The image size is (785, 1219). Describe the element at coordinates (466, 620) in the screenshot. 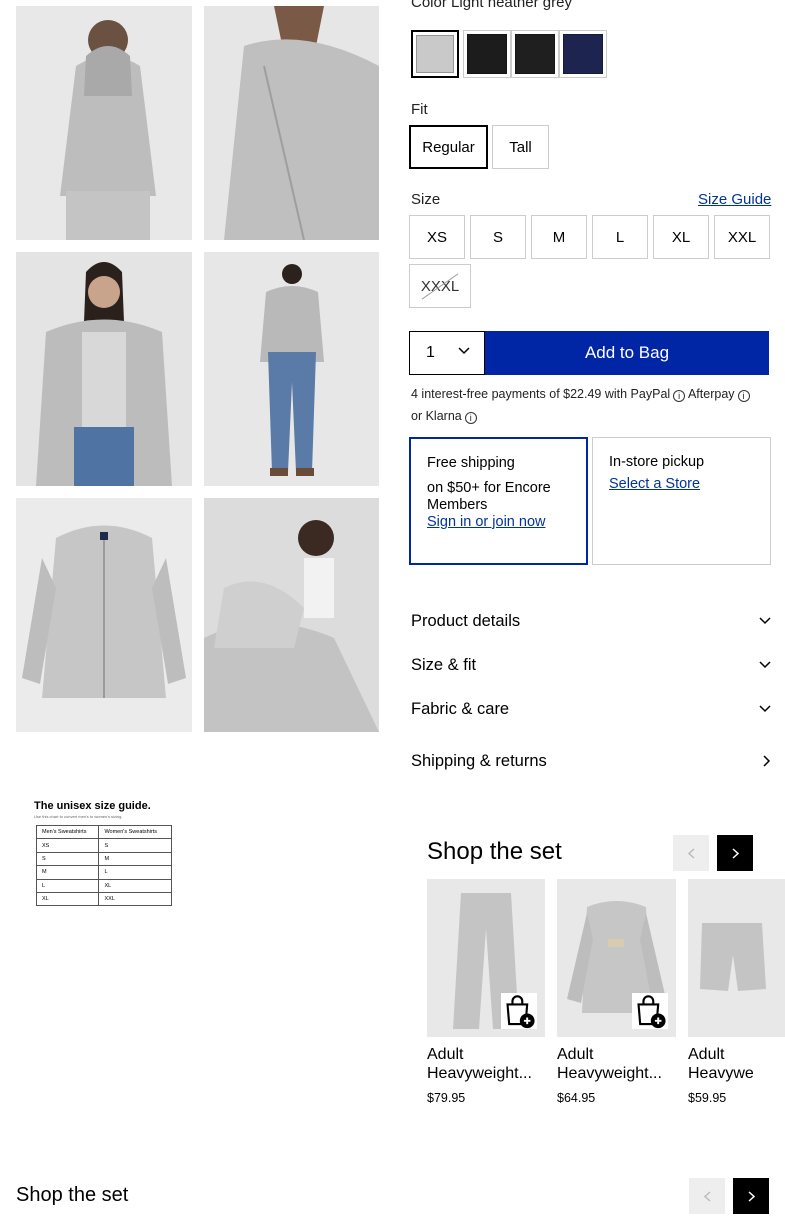

I see `accordion-label: Product details` at that location.